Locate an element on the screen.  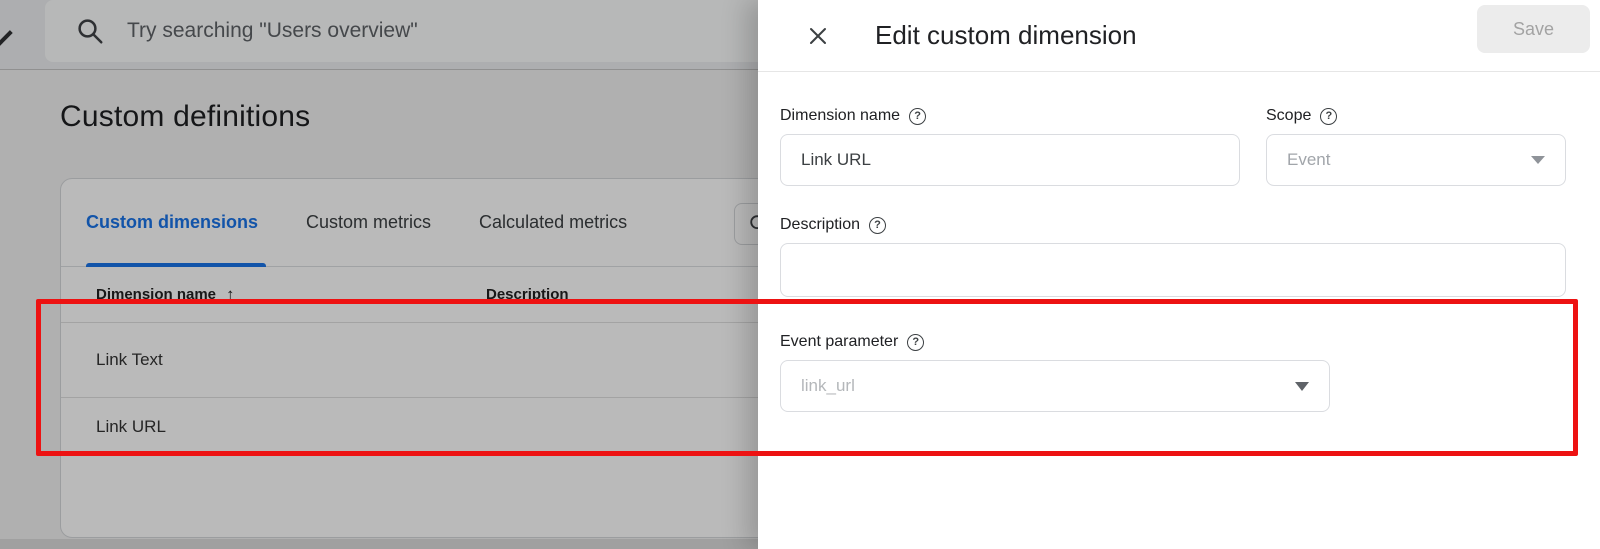
description-field-group: Description ? is located at coordinates (1173, 258).